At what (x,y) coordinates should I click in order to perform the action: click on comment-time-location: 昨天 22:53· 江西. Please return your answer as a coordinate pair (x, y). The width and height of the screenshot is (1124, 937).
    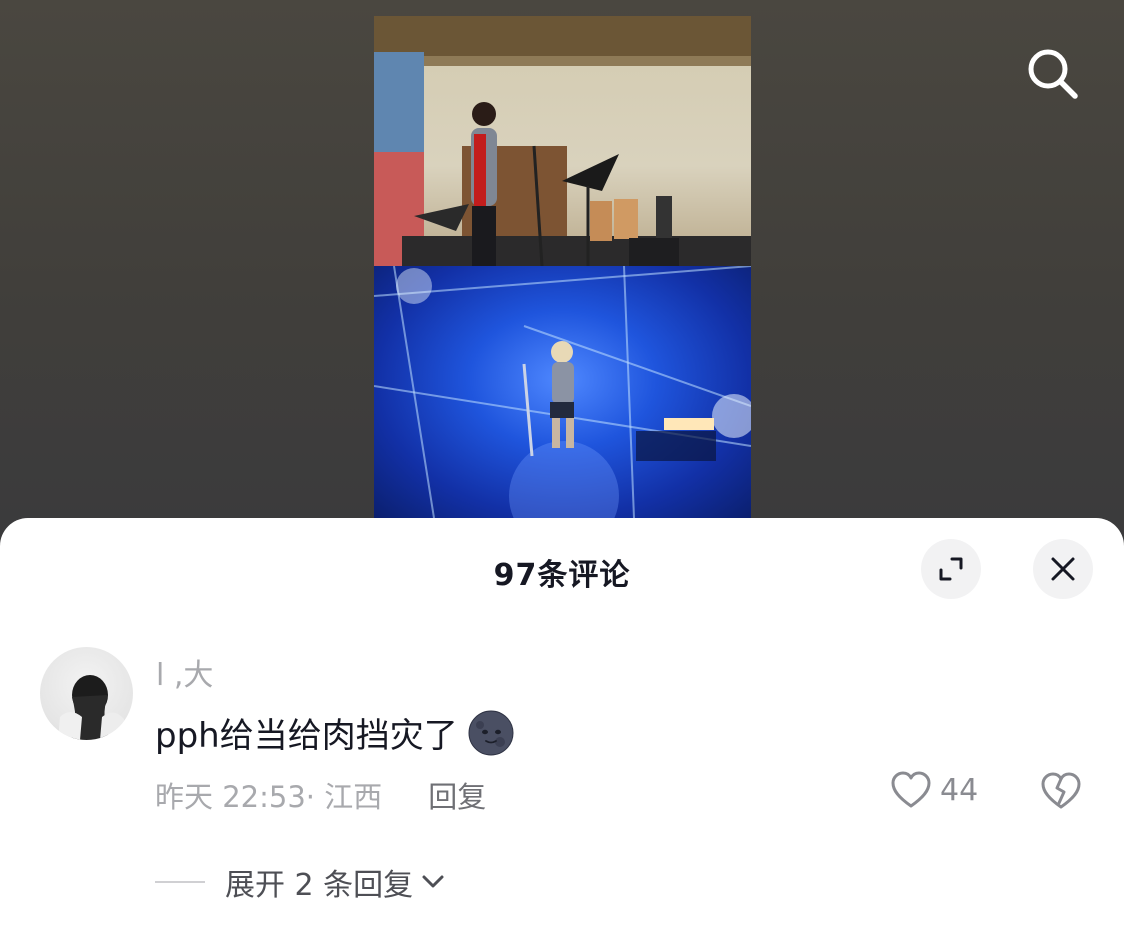
    Looking at the image, I should click on (269, 797).